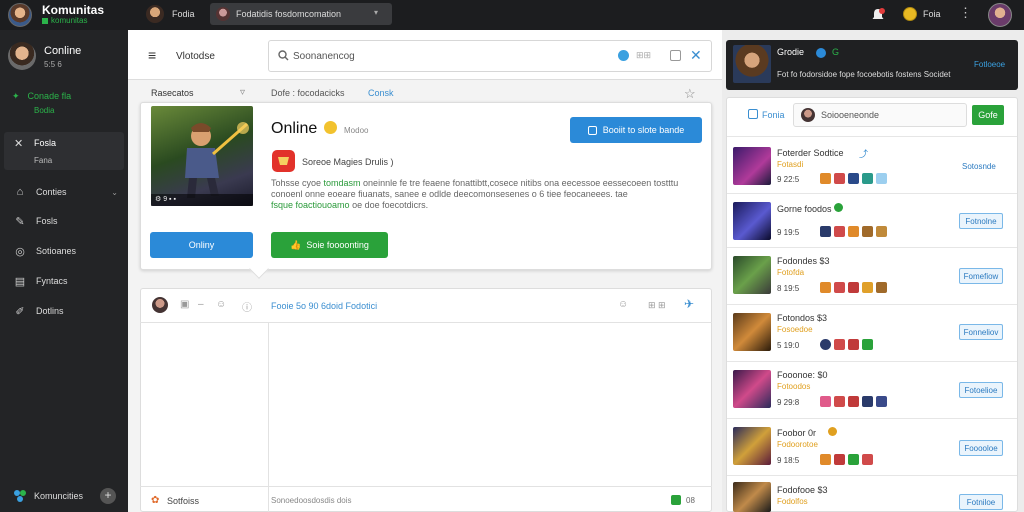 This screenshot has width=1024, height=512. I want to click on sidebar-item-pen: ✐ Dotlins, so click(64, 311).